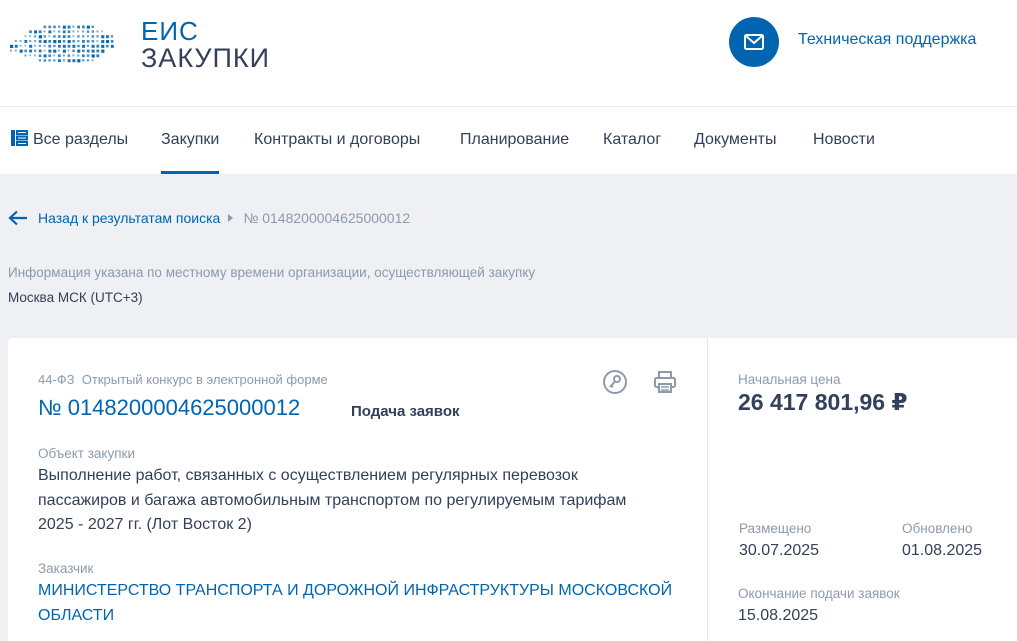 This screenshot has height=641, width=1017. I want to click on logo-line2: ЗАКУПКИ, so click(206, 58).